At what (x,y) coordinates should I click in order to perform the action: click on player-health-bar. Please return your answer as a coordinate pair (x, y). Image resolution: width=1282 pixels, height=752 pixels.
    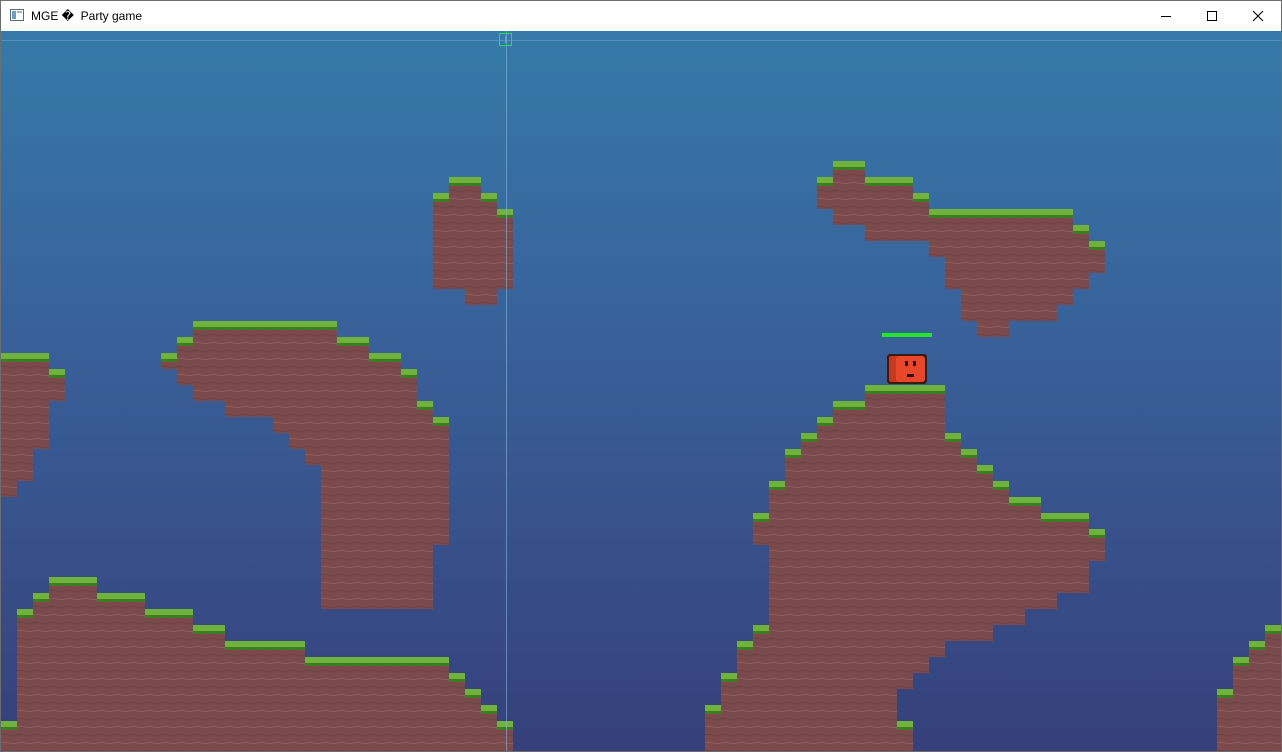
    Looking at the image, I should click on (907, 335).